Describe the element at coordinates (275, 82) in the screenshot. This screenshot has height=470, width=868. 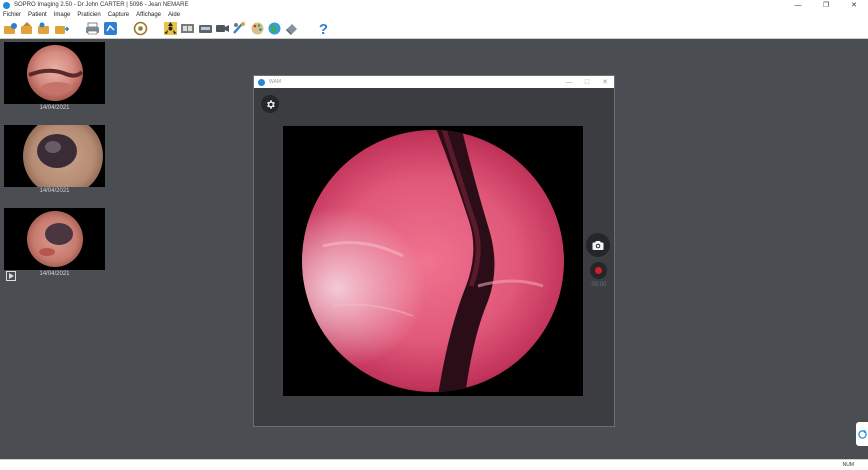
I see `viewer-title: WAM` at that location.